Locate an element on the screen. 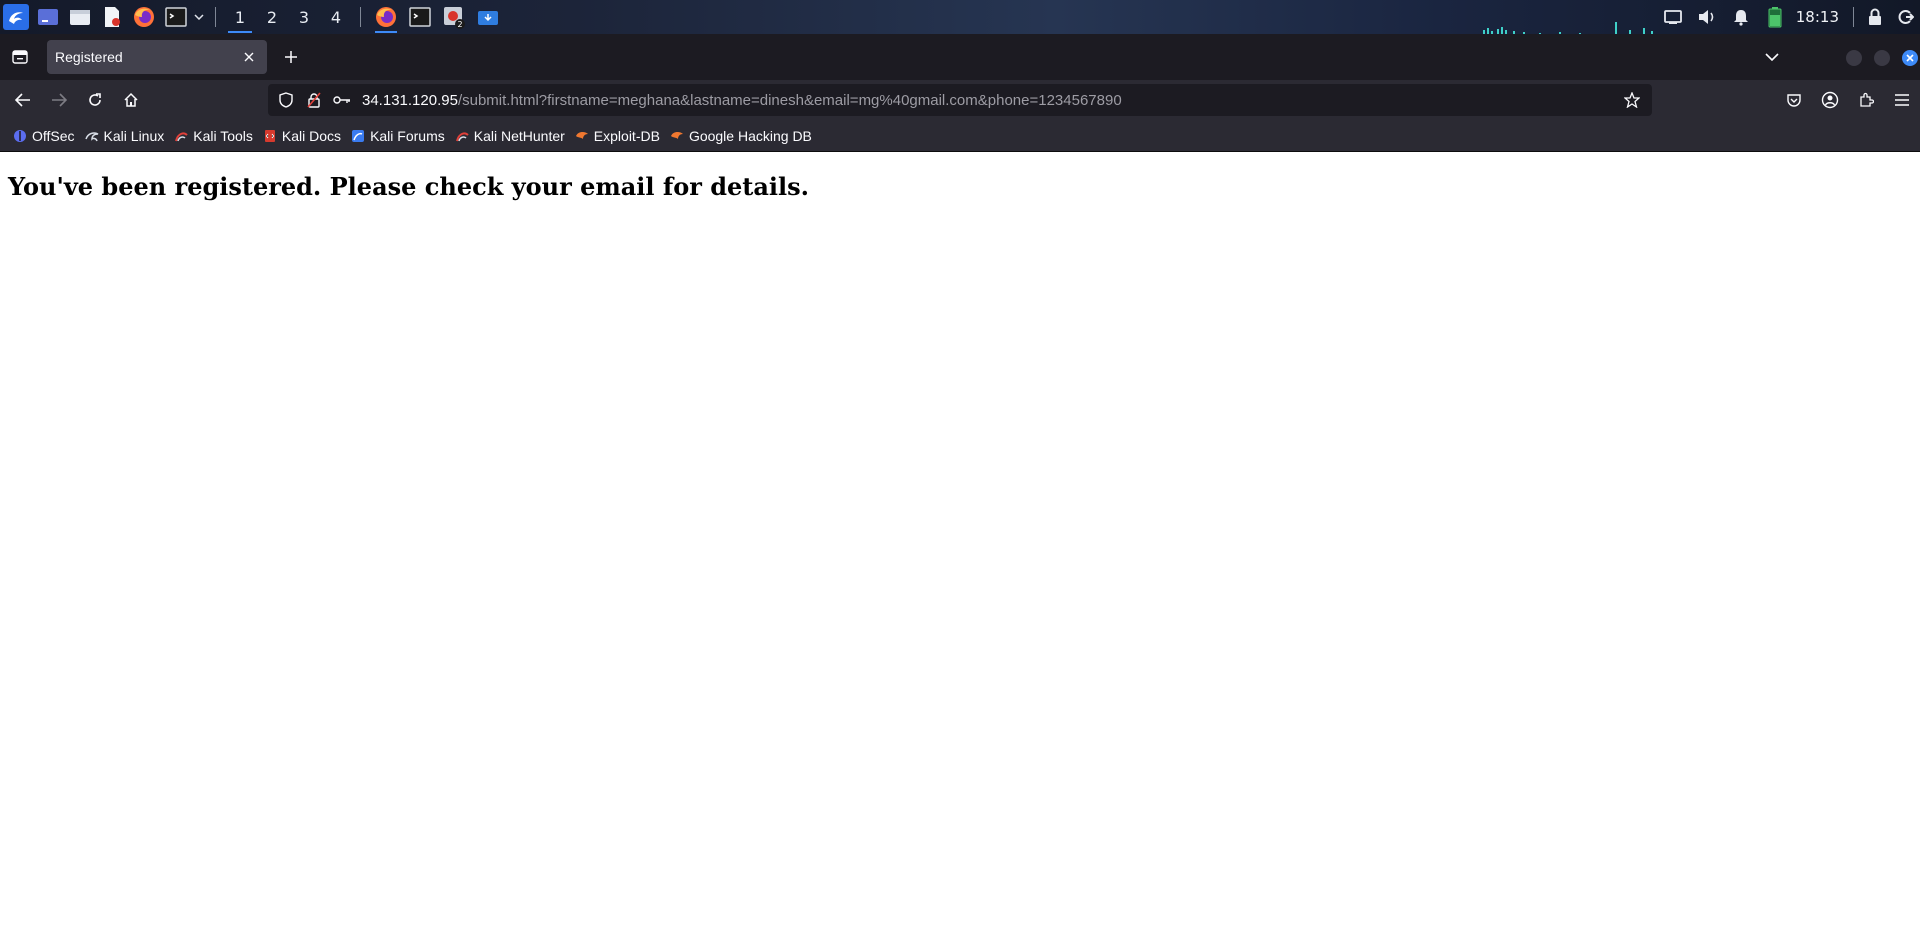 The width and height of the screenshot is (1920, 936). extensions-button is located at coordinates (1866, 100).